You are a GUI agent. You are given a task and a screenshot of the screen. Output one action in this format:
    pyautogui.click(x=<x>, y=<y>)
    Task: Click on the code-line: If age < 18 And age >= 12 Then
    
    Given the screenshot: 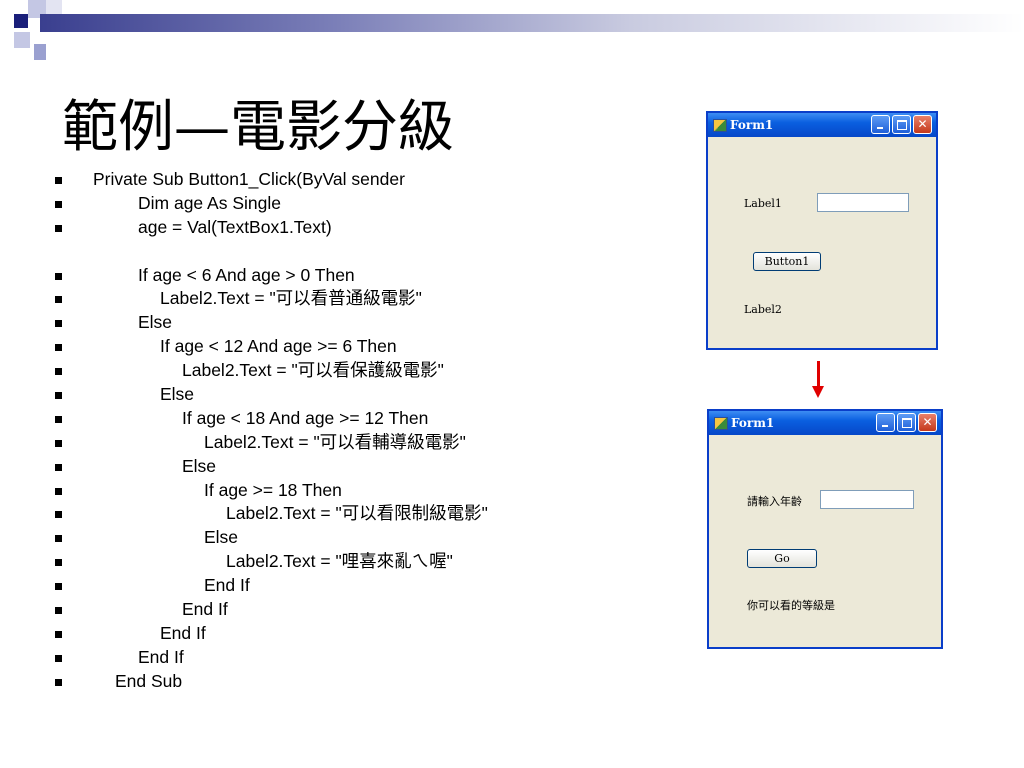 What is the action you would take?
    pyautogui.click(x=355, y=419)
    